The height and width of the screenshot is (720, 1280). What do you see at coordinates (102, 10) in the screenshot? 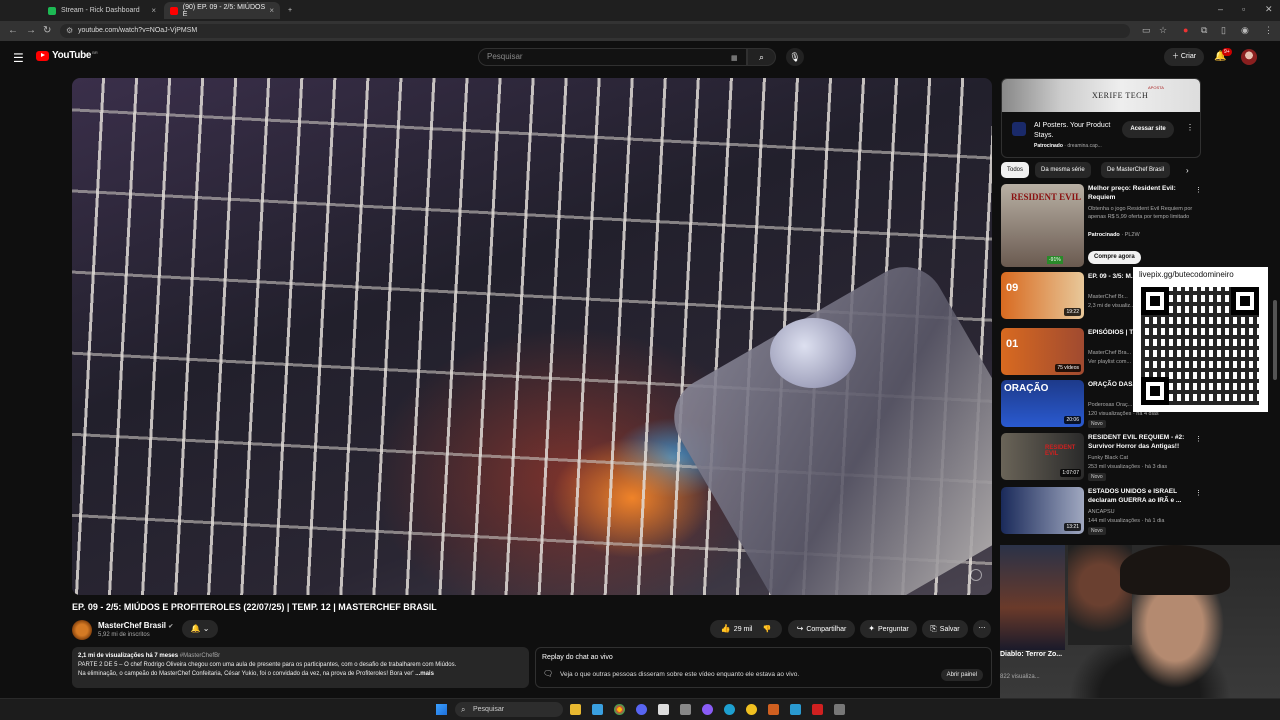
I see `tab-stream-dashboard: Stream - Rick Dashboard ×` at bounding box center [102, 10].